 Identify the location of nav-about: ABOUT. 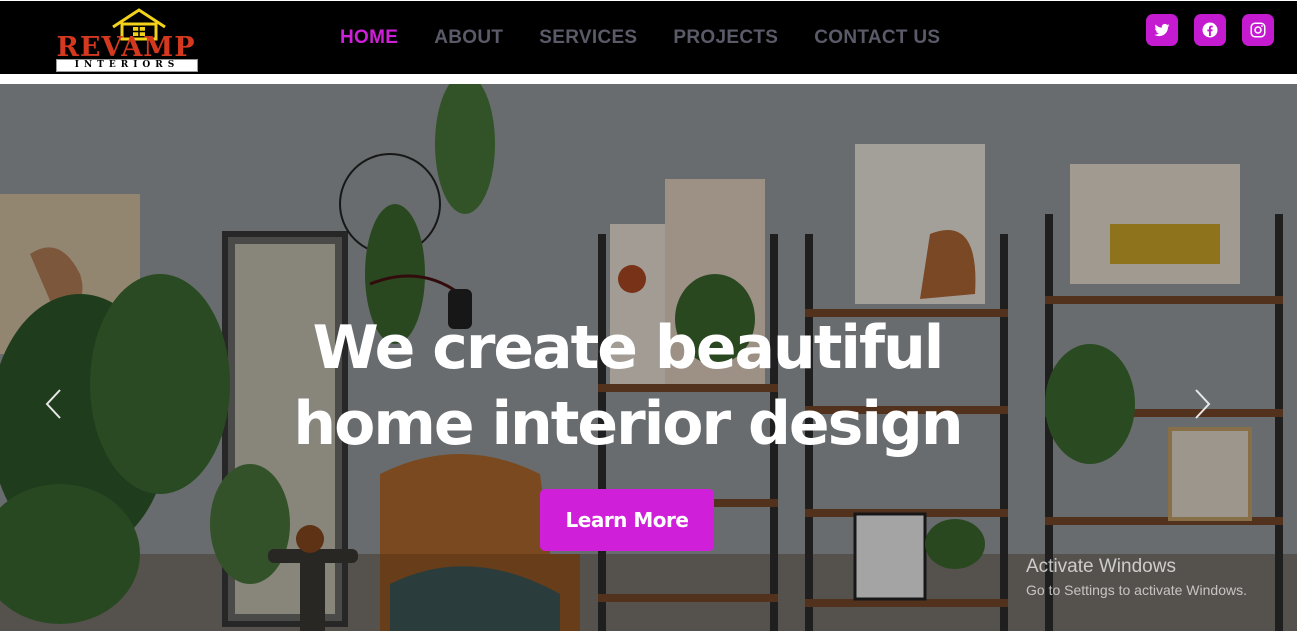
(468, 38).